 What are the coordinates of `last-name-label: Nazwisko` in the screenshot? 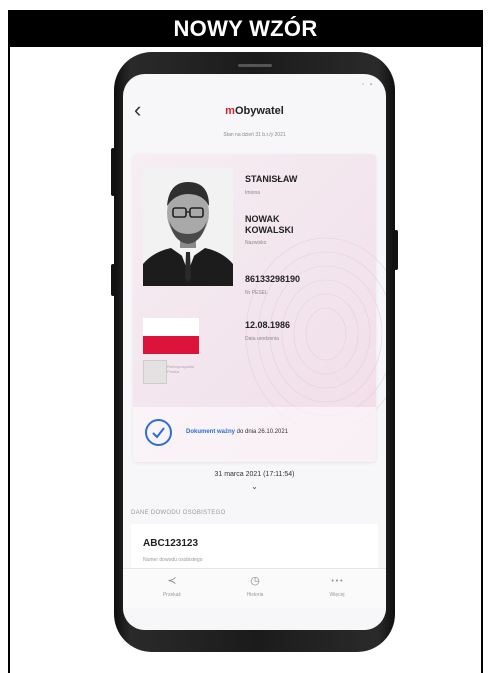 It's located at (256, 243).